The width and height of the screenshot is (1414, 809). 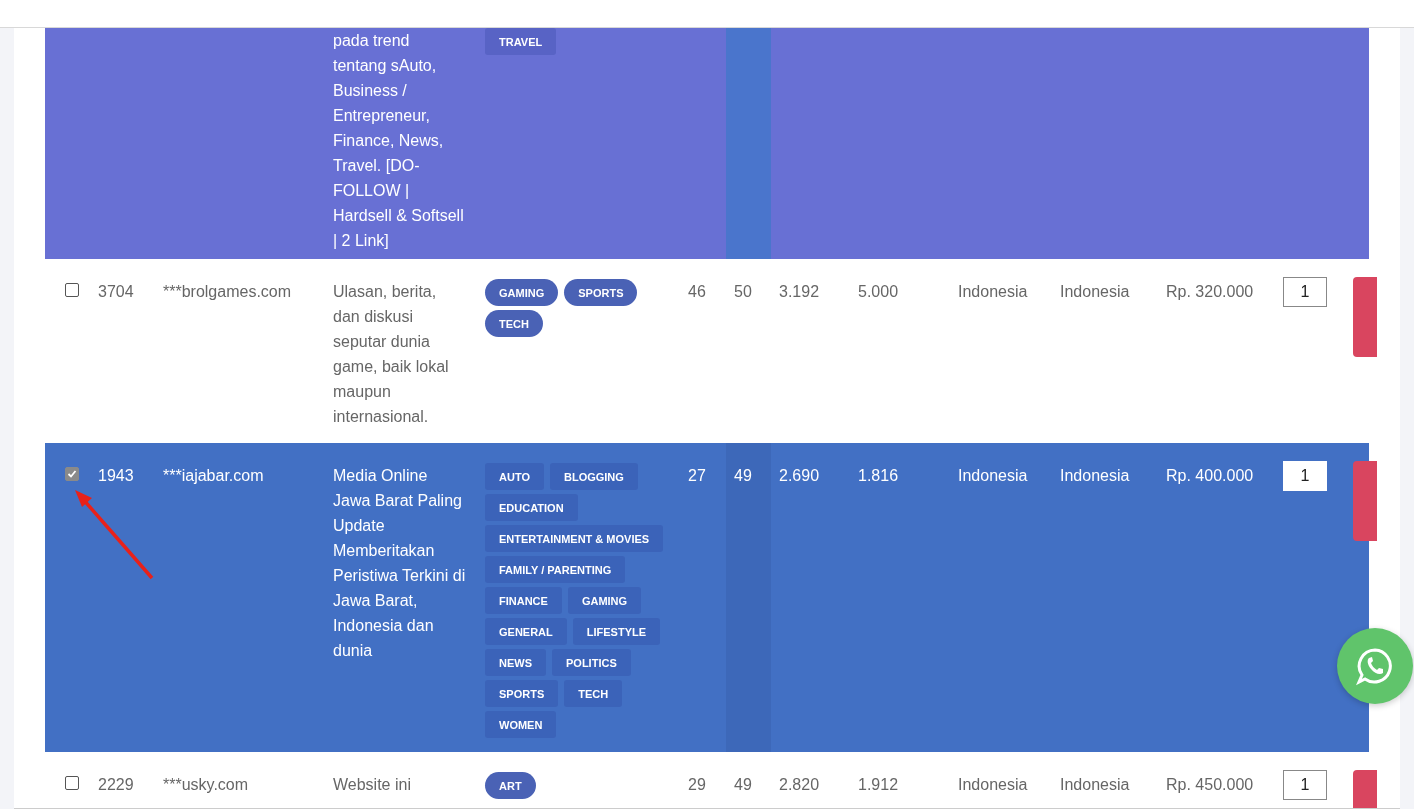 What do you see at coordinates (1210, 784) in the screenshot?
I see `price-text: Rp. 450.000` at bounding box center [1210, 784].